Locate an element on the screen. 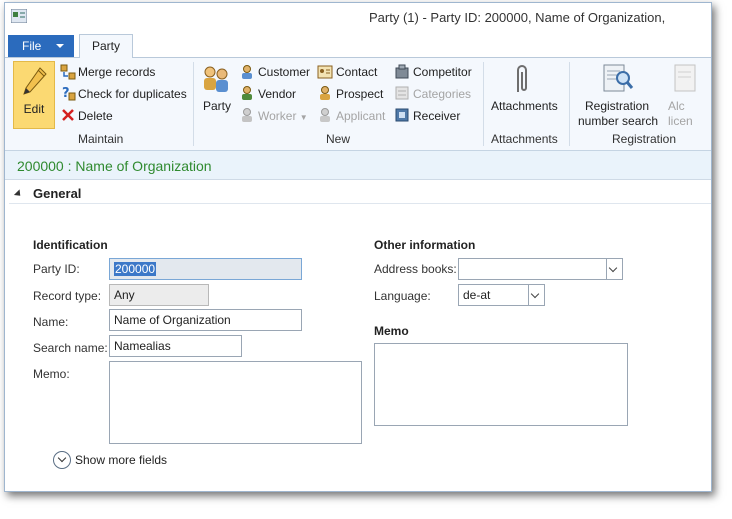 The width and height of the screenshot is (732, 519). vendor-icon is located at coordinates (247, 93).